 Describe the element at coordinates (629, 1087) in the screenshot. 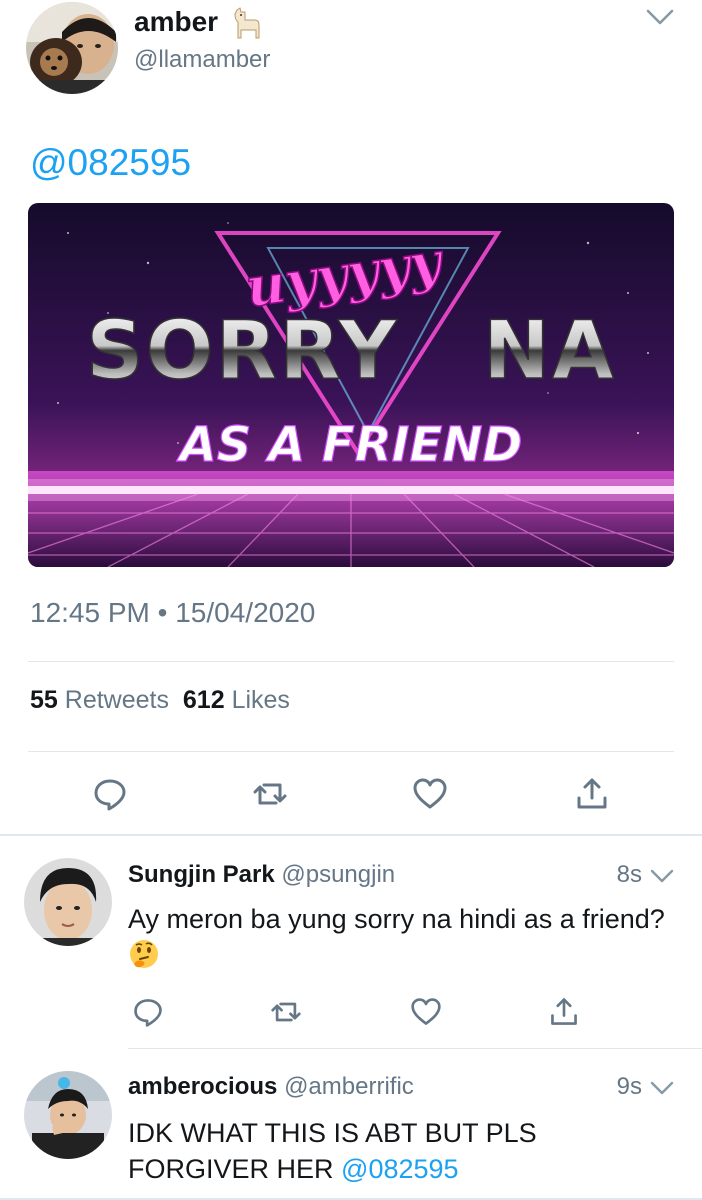

I see `reply-time: 9s` at that location.